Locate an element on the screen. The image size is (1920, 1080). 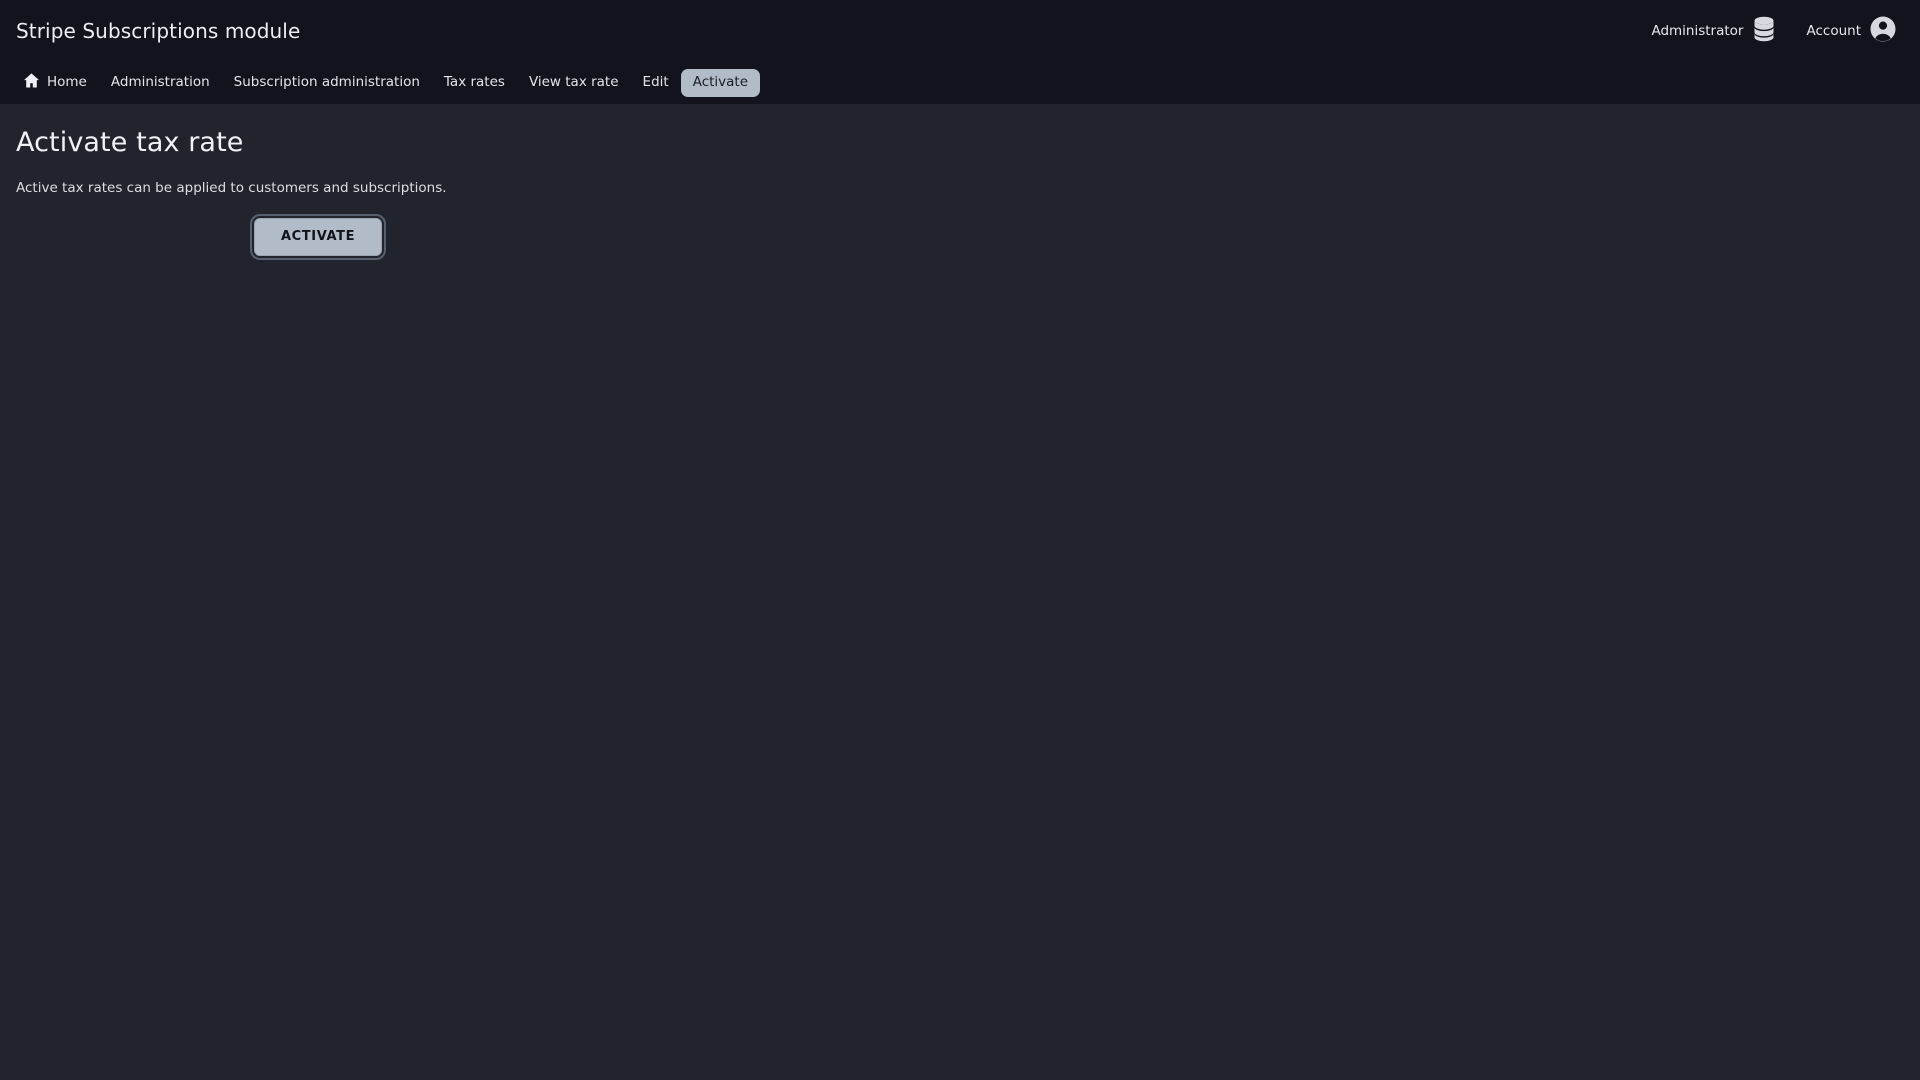
nav-label-view-tax-rate: View tax rate is located at coordinates (573, 82).